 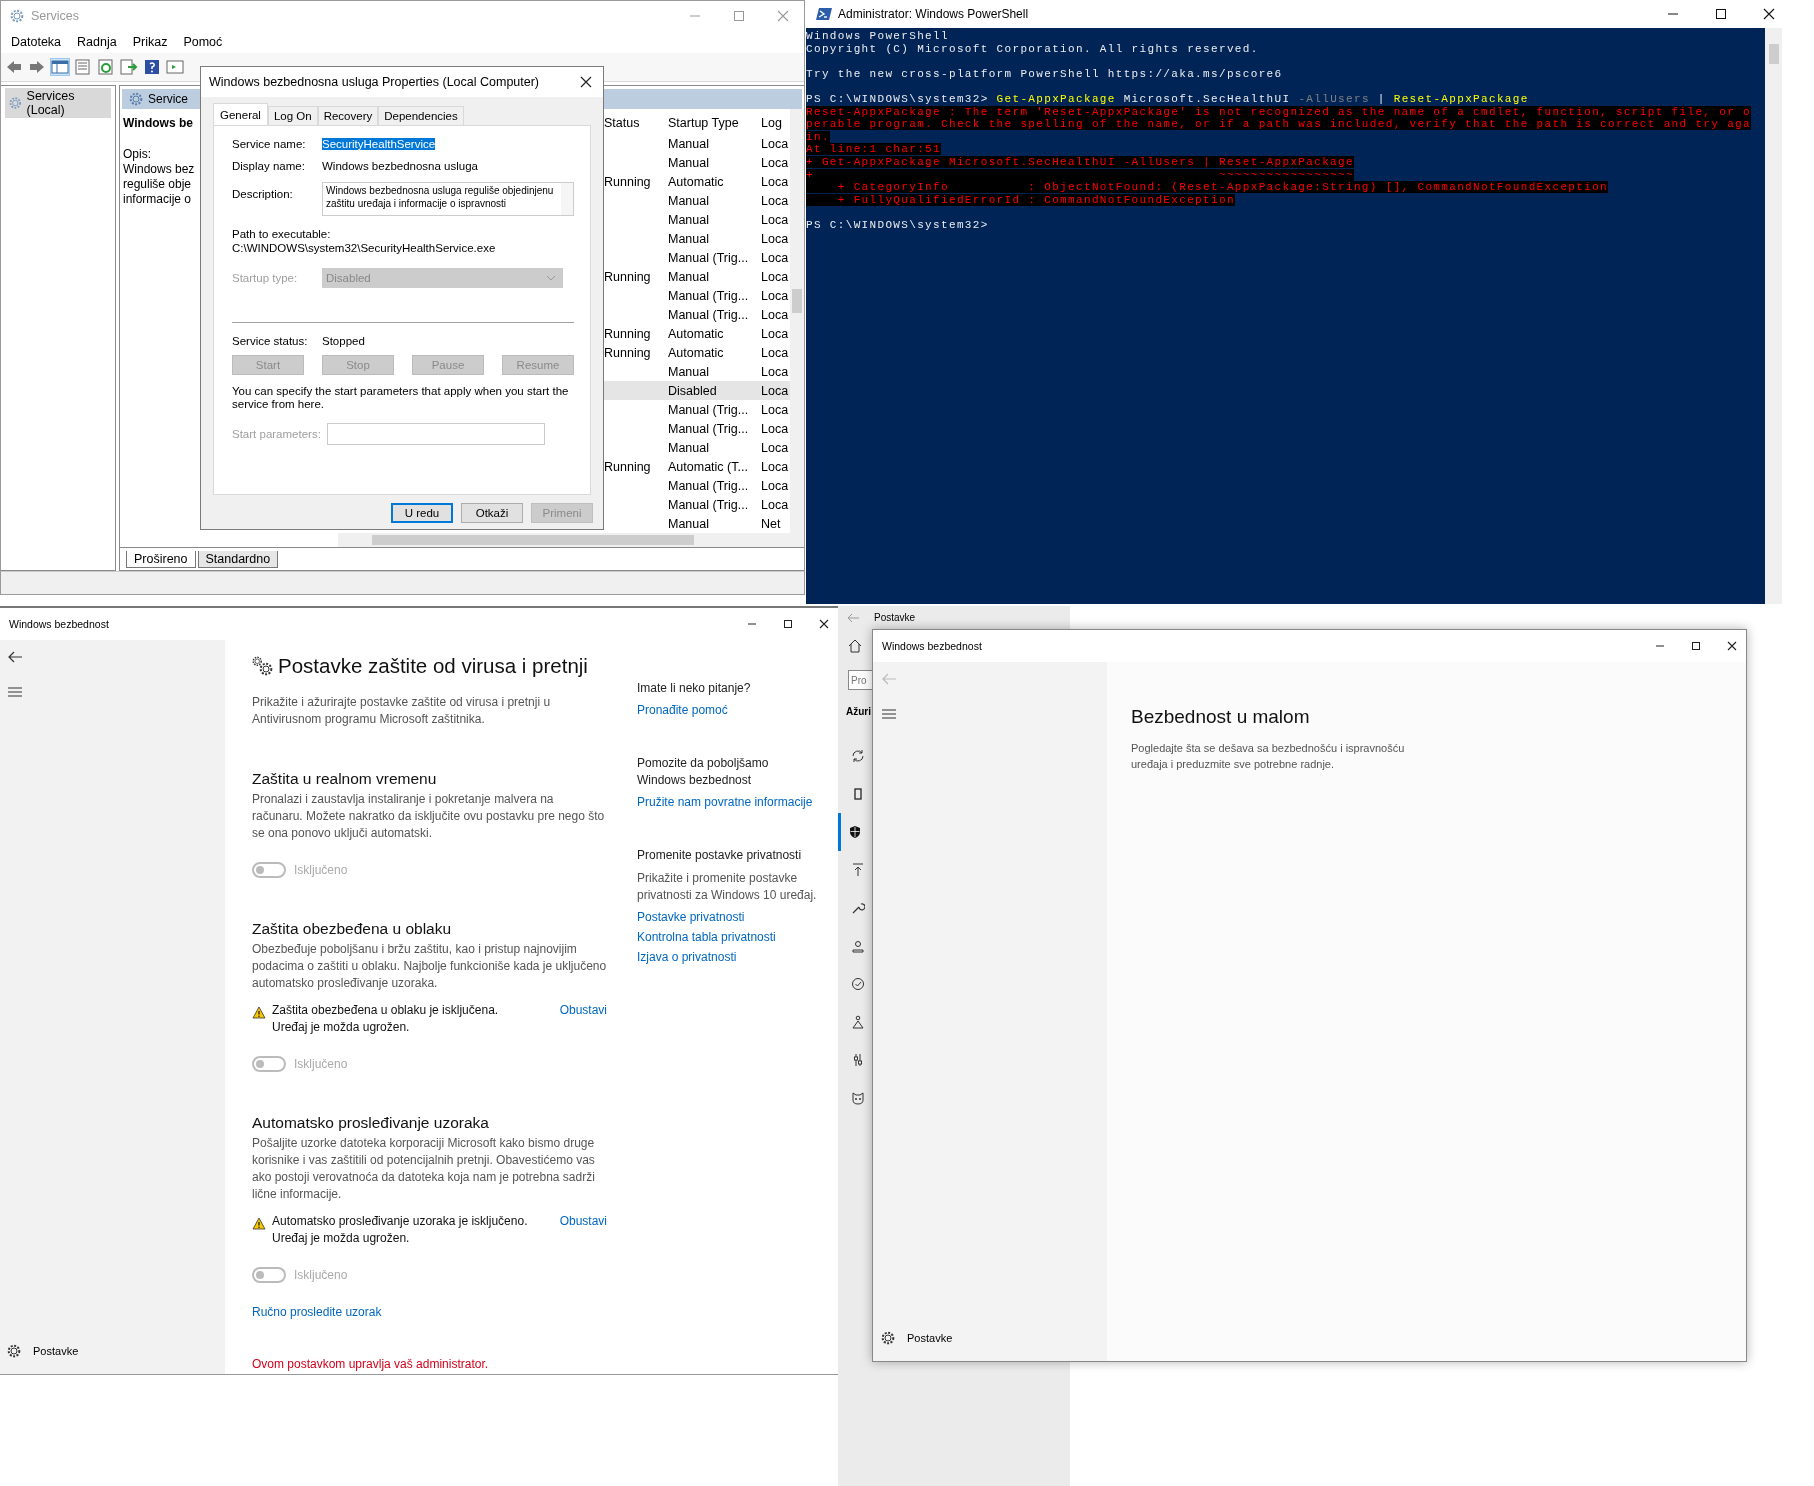 I want to click on table-cell-text: Disabled, so click(x=692, y=390).